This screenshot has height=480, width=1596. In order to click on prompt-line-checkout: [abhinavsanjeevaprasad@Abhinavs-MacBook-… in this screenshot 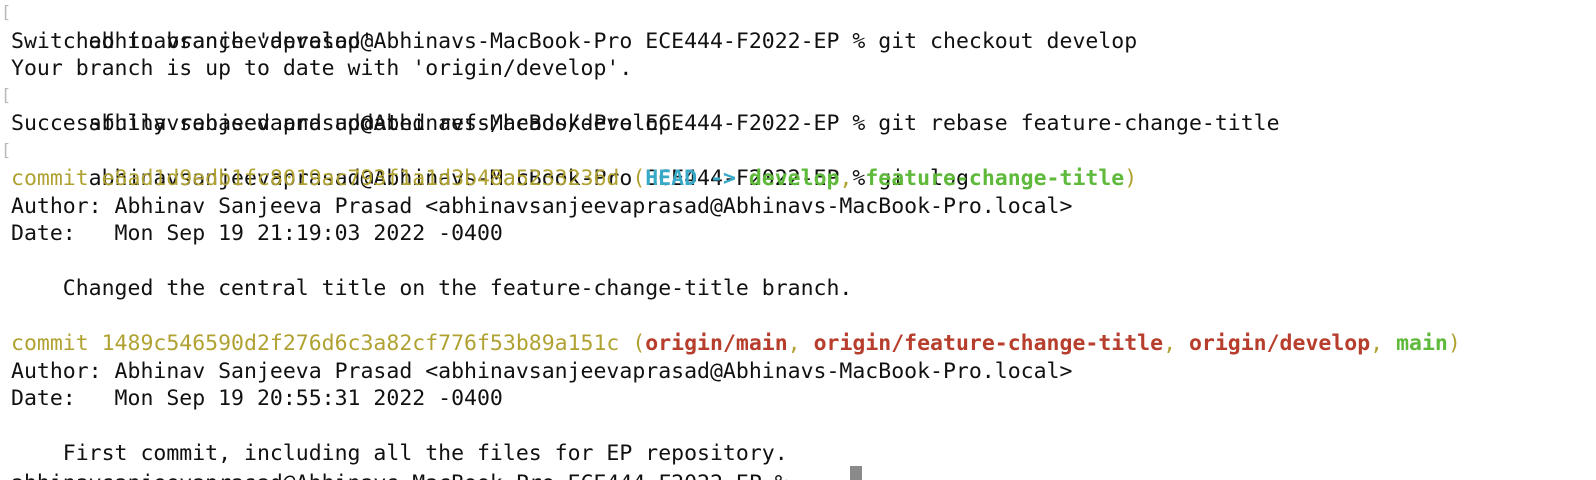, I will do `click(798, 27)`.